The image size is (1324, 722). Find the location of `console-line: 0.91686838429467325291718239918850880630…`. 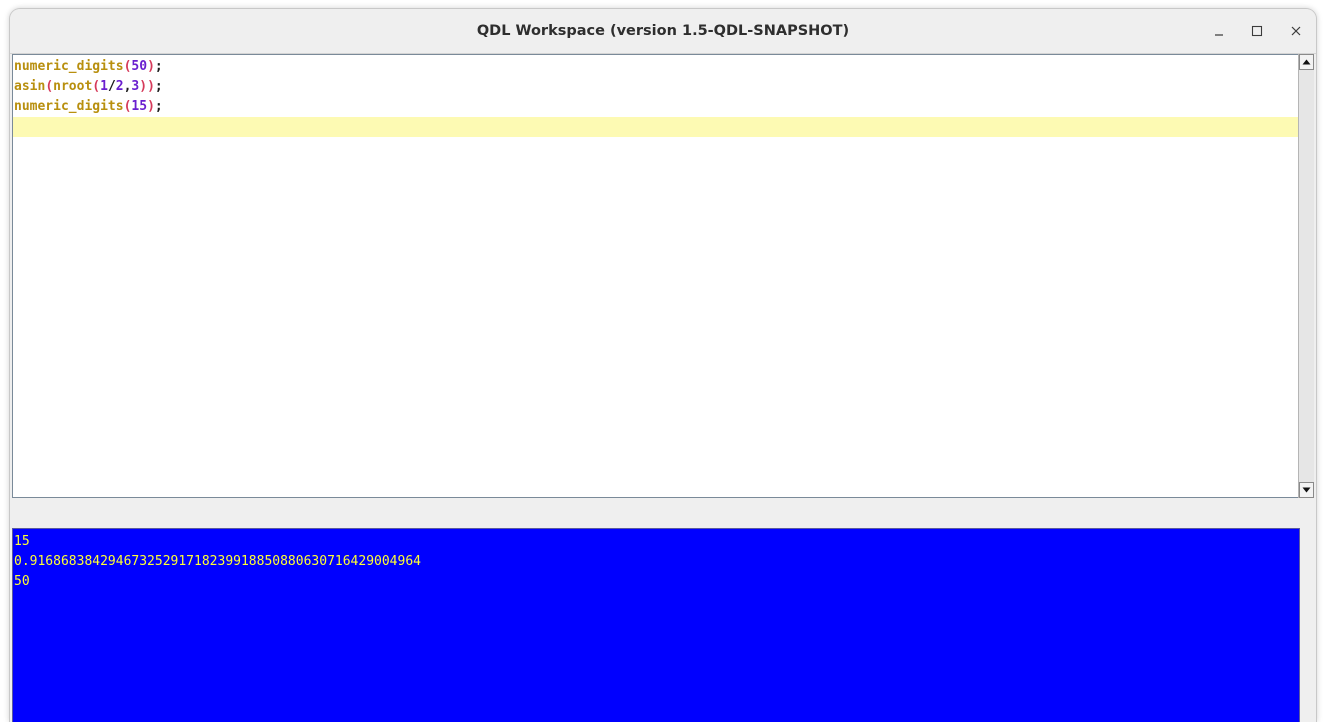

console-line: 0.91686838429467325291718239918850880630… is located at coordinates (217, 561).